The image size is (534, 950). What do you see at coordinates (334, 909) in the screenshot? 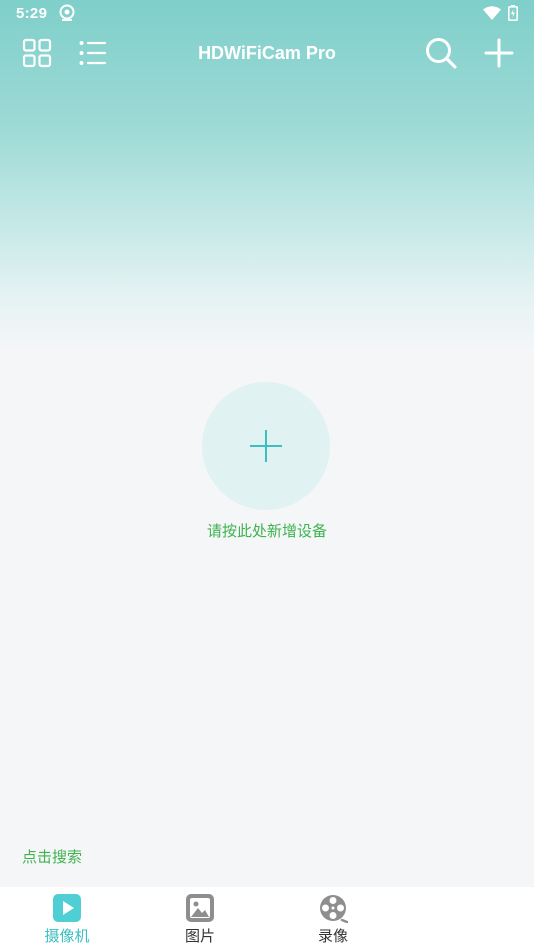
I see `film-reel-icon` at bounding box center [334, 909].